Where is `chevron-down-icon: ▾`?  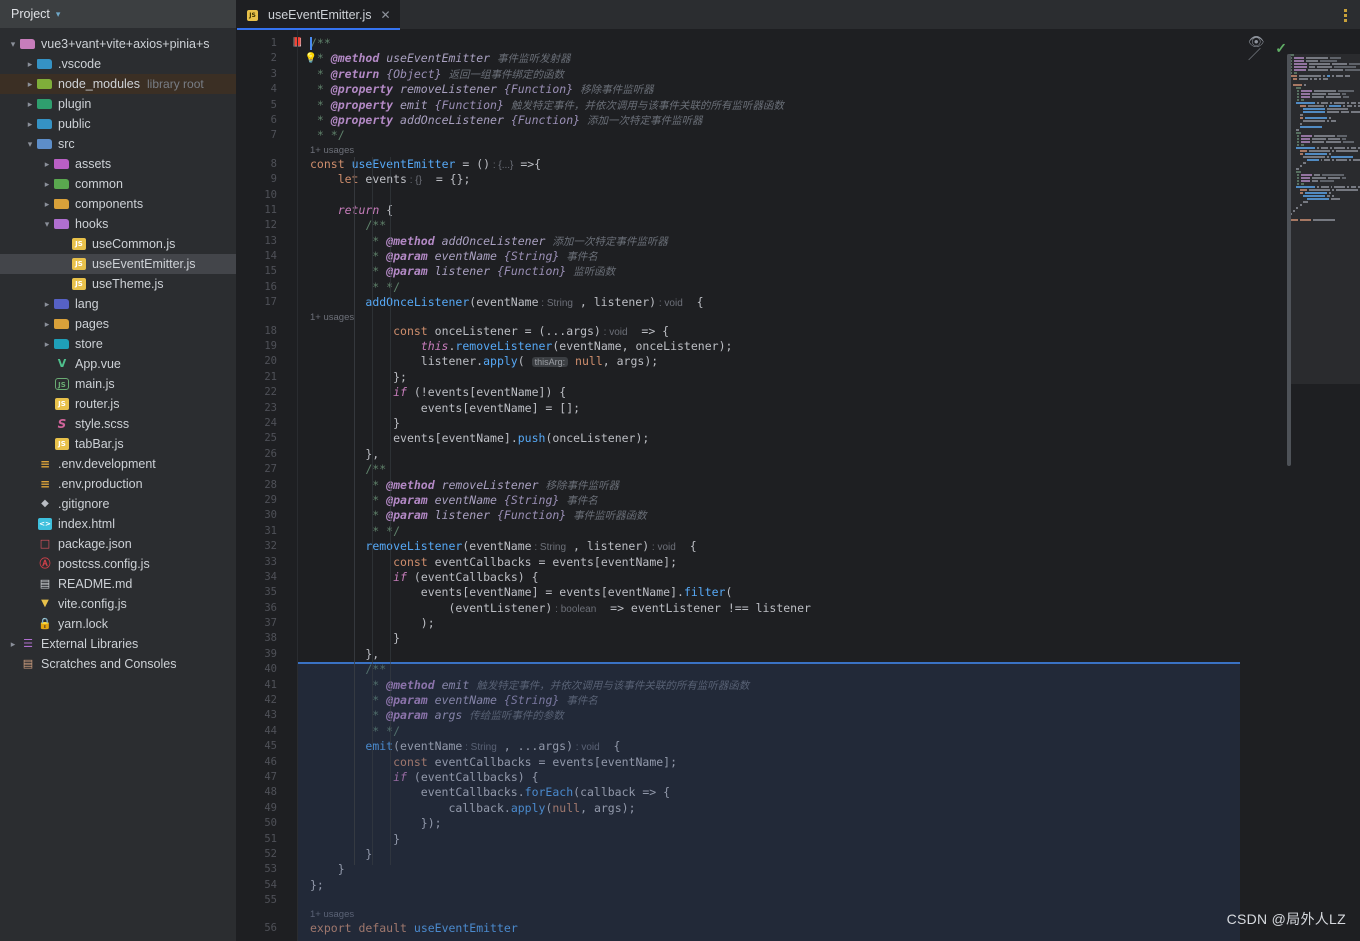
chevron-down-icon: ▾ is located at coordinates (58, 14).